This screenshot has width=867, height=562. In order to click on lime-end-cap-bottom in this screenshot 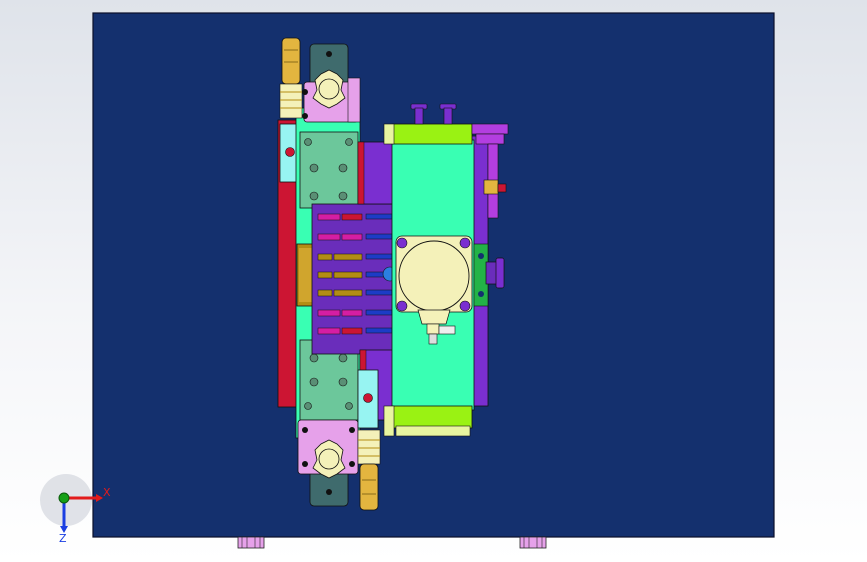, I will do `click(432, 417)`.